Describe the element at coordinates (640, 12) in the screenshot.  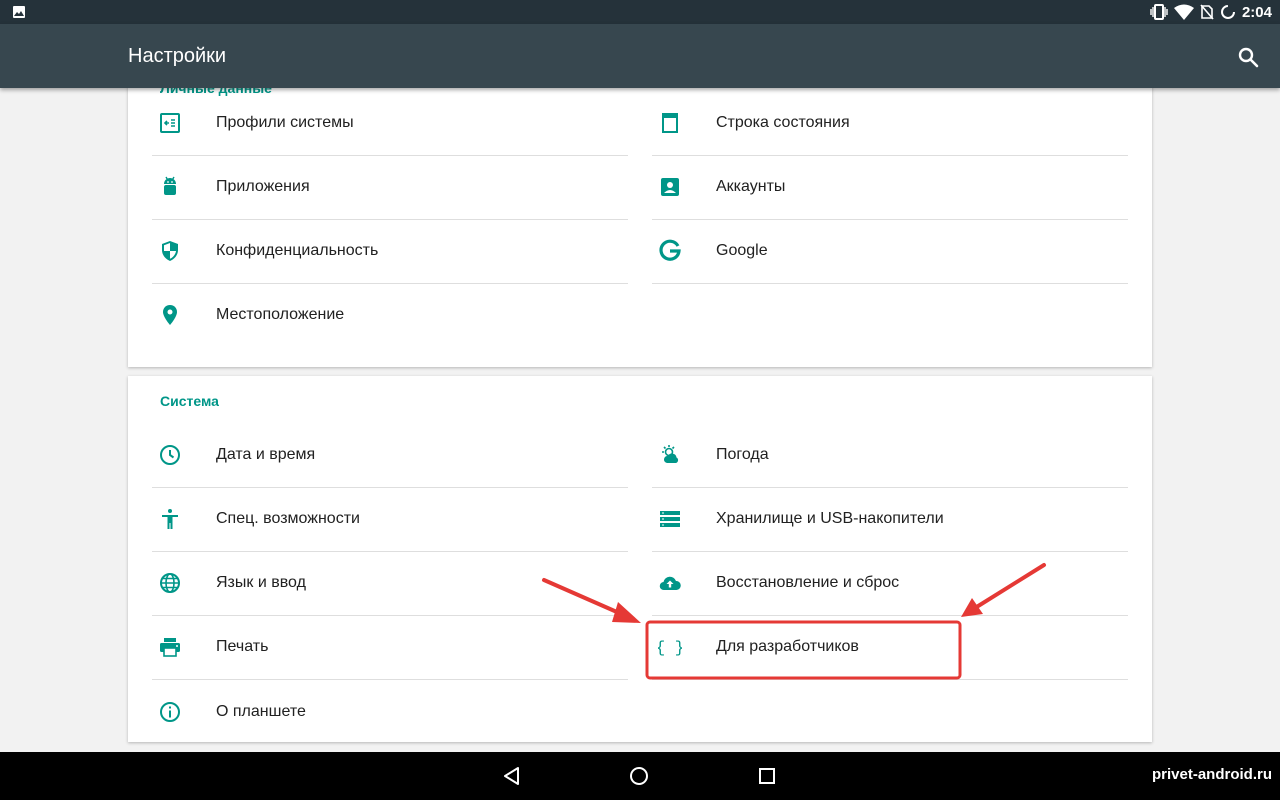
I see `status-bar: 2:04` at that location.